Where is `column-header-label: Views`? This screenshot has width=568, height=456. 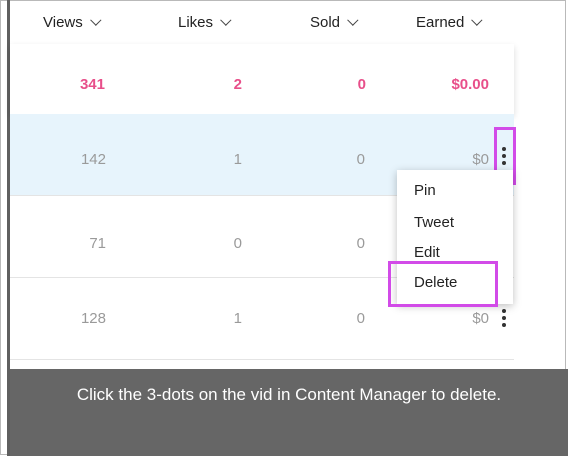
column-header-label: Views is located at coordinates (63, 22).